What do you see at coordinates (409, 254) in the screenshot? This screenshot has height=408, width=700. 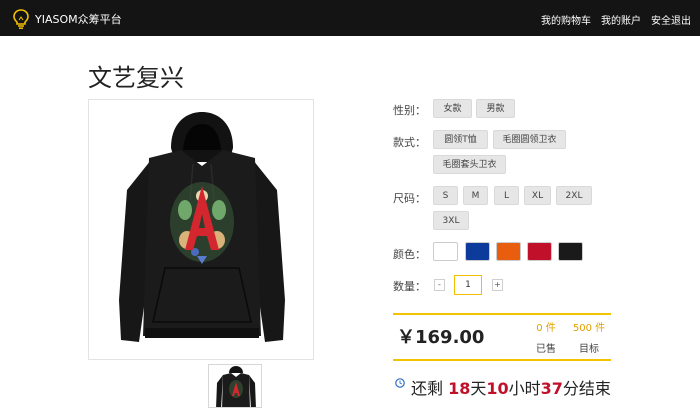 I see `color-label: 颜色：` at bounding box center [409, 254].